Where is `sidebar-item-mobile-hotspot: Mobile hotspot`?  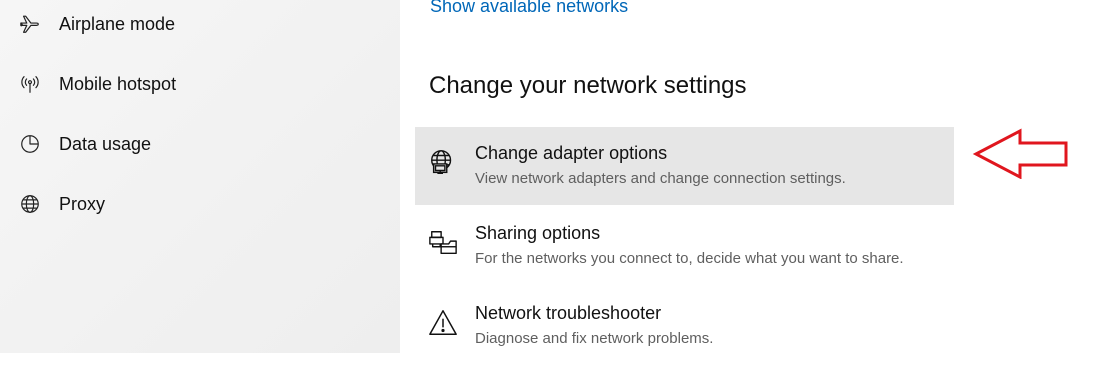 sidebar-item-mobile-hotspot: Mobile hotspot is located at coordinates (200, 84).